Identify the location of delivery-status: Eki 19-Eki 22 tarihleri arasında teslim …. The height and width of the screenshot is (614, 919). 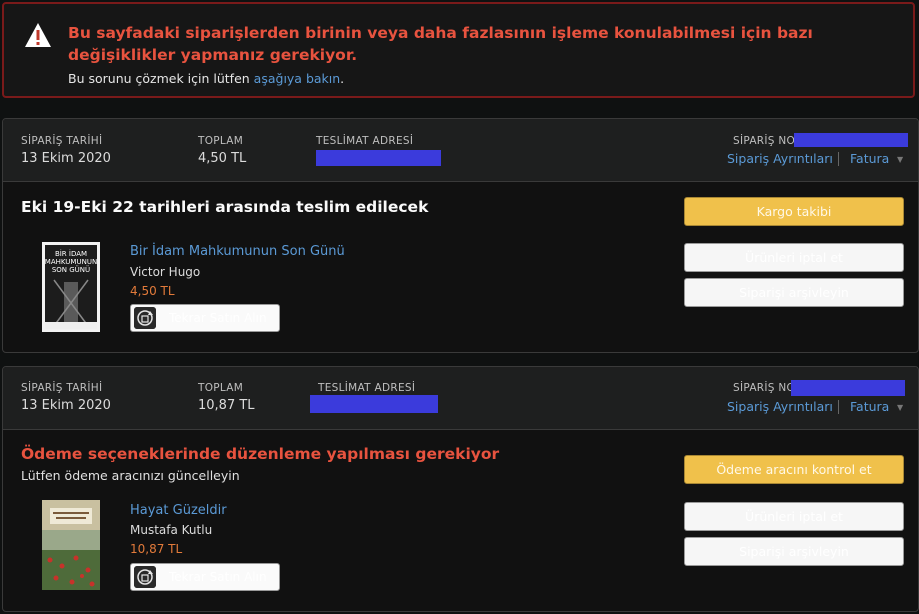
(225, 207).